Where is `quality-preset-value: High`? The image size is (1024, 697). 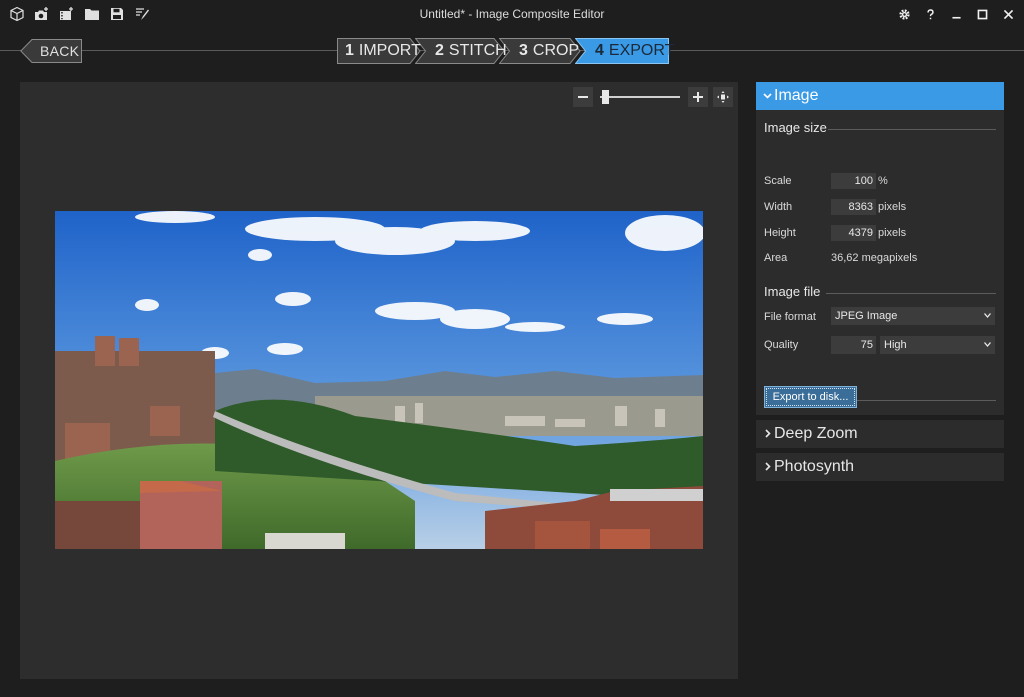
quality-preset-value: High is located at coordinates (895, 345).